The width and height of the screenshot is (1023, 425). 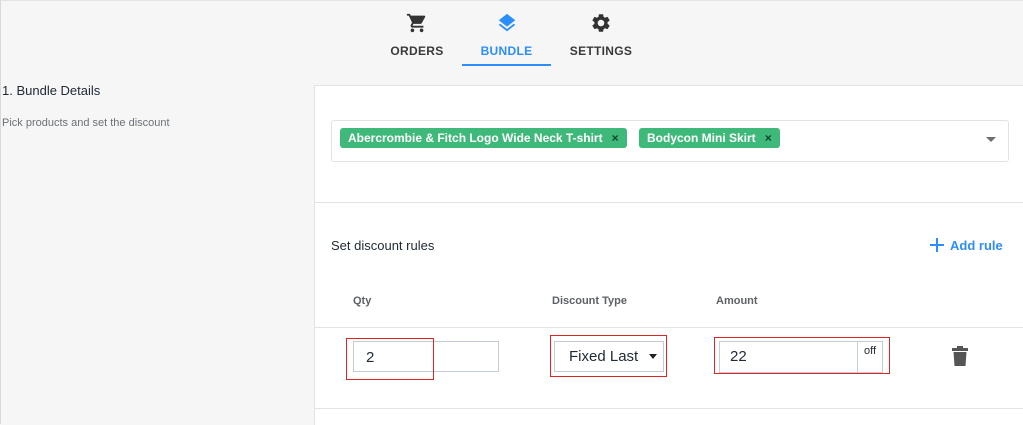 What do you see at coordinates (653, 356) in the screenshot?
I see `select-caret-icon` at bounding box center [653, 356].